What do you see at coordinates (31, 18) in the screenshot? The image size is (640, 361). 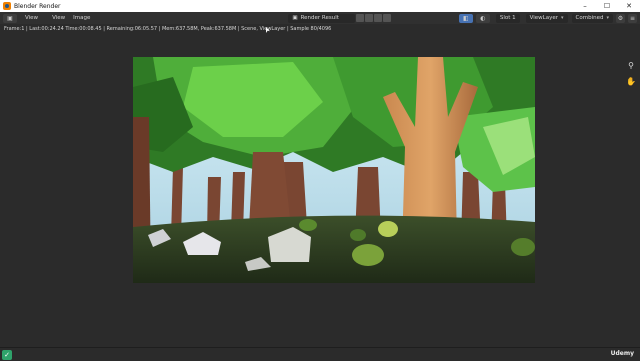 I see `menu-view-mode: View` at bounding box center [31, 18].